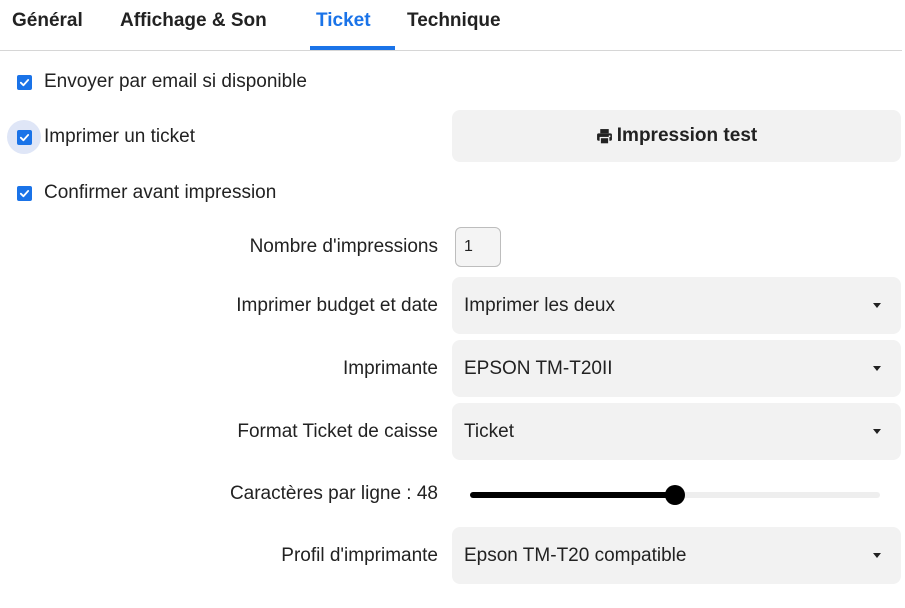 Image resolution: width=905 pixels, height=608 pixels. What do you see at coordinates (175, 81) in the screenshot?
I see `email-checkbox-label: Envoyer par email si disponible` at bounding box center [175, 81].